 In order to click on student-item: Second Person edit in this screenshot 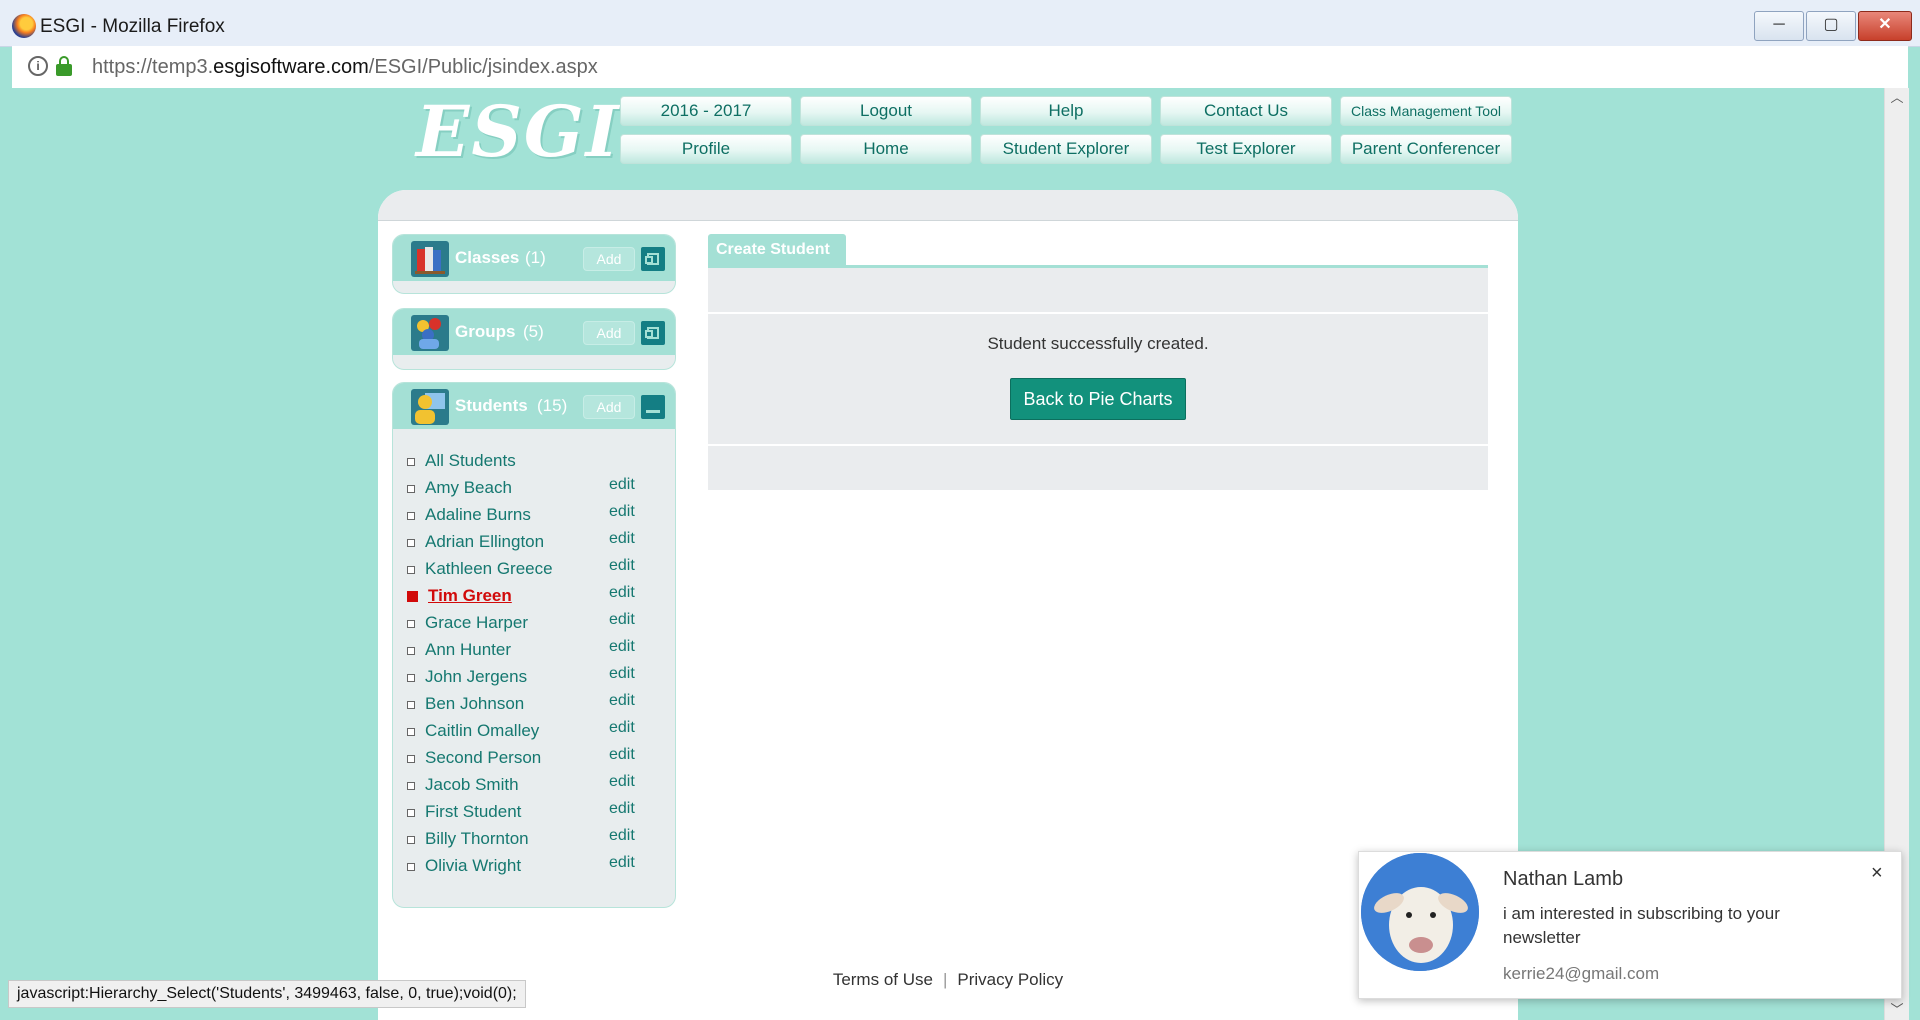, I will do `click(537, 759)`.